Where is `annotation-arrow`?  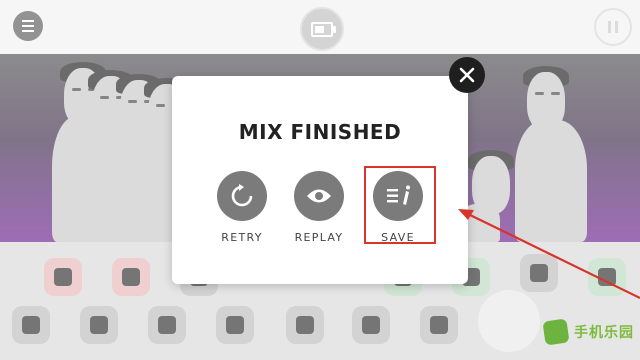 annotation-arrow is located at coordinates (549, 254).